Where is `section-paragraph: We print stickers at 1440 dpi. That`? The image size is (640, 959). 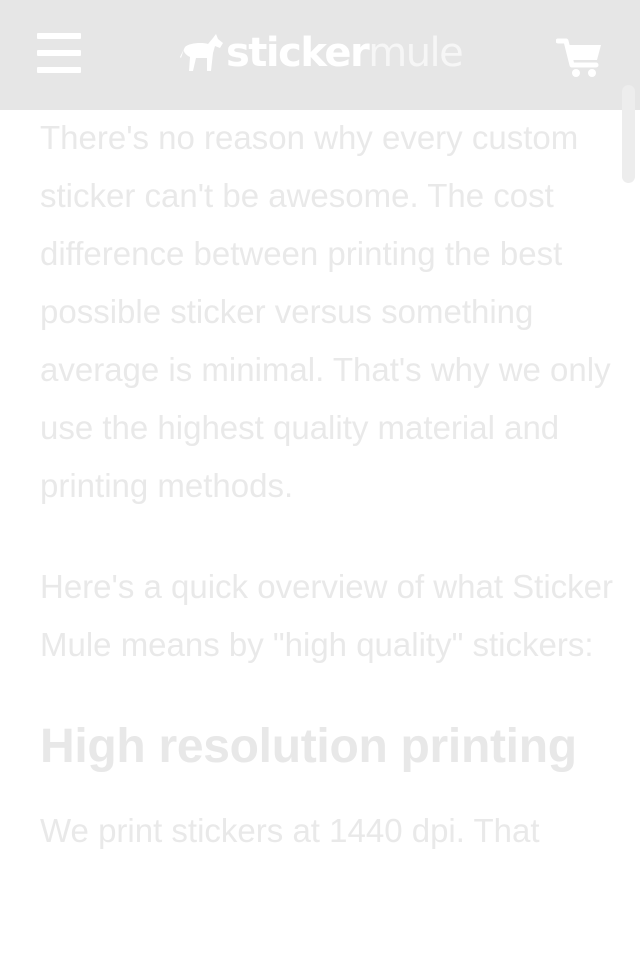
section-paragraph: We print stickers at 1440 dpi. That is located at coordinates (290, 830).